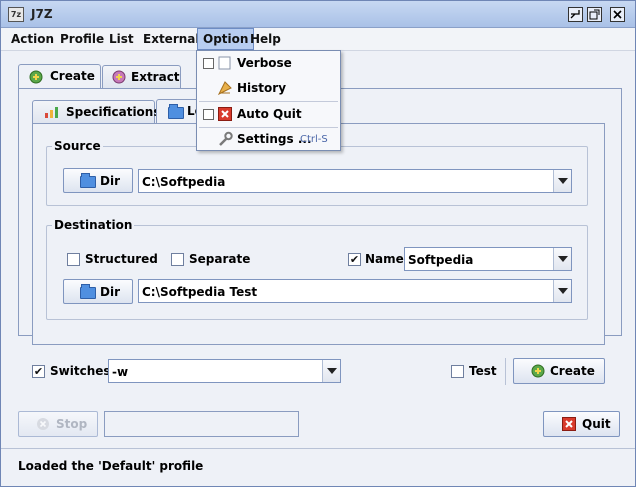 The image size is (636, 487). I want to click on button-label: Create, so click(572, 371).